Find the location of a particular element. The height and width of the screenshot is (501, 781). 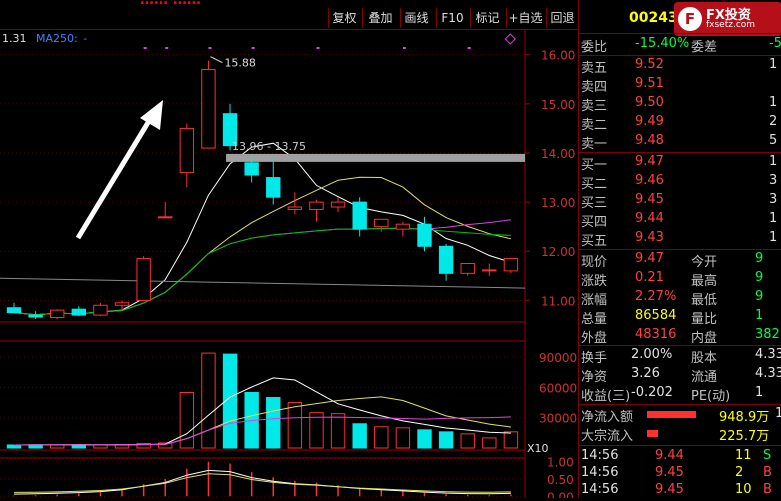

bid-volume: 1 is located at coordinates (773, 161).